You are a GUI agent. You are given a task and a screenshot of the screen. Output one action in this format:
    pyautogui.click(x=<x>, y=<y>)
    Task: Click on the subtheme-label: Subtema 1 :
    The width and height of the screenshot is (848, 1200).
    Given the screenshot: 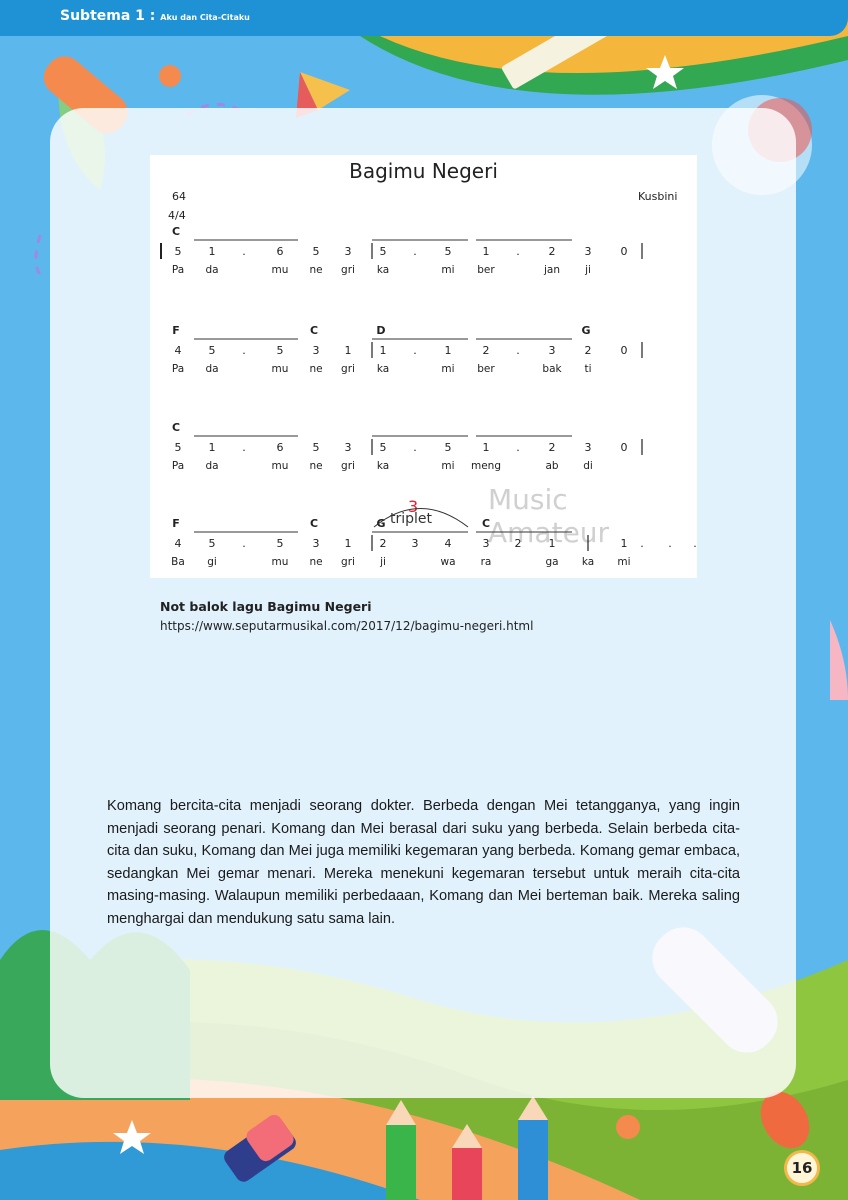 What is the action you would take?
    pyautogui.click(x=108, y=16)
    